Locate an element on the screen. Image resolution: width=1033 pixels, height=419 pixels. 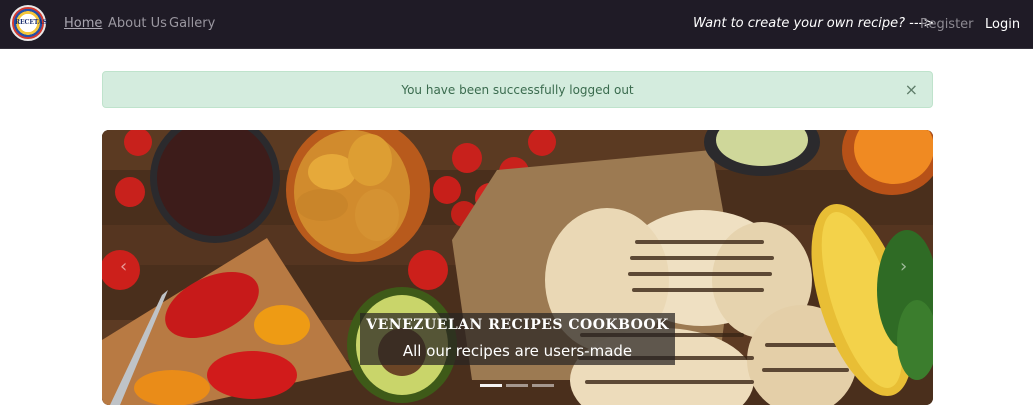
close-icon: × is located at coordinates (911, 89).